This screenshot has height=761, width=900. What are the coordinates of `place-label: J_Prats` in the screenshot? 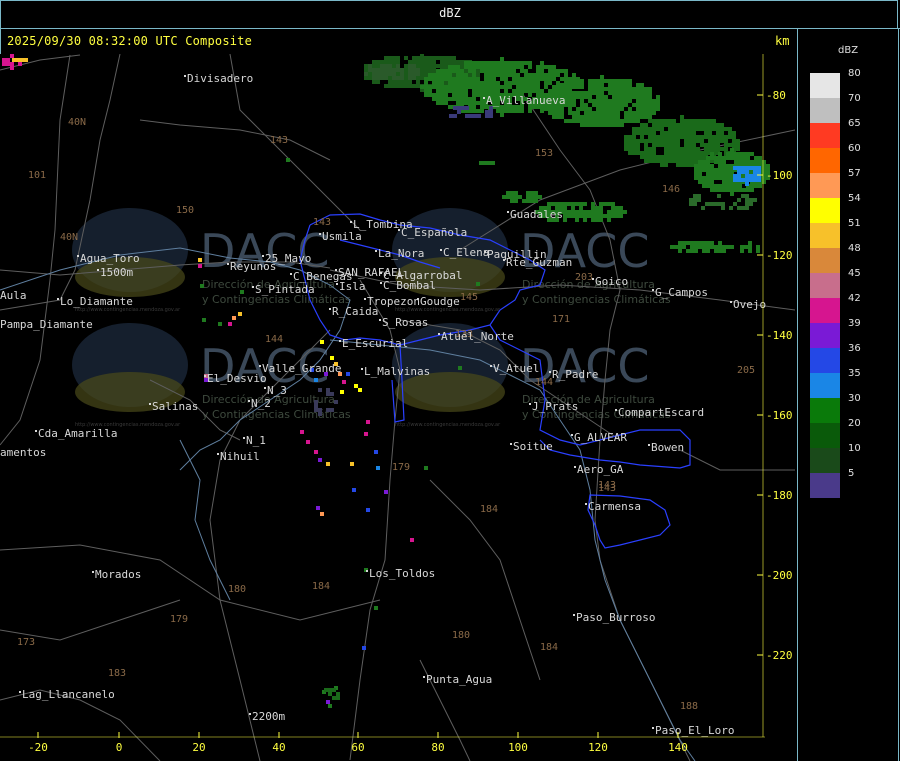 It's located at (555, 406).